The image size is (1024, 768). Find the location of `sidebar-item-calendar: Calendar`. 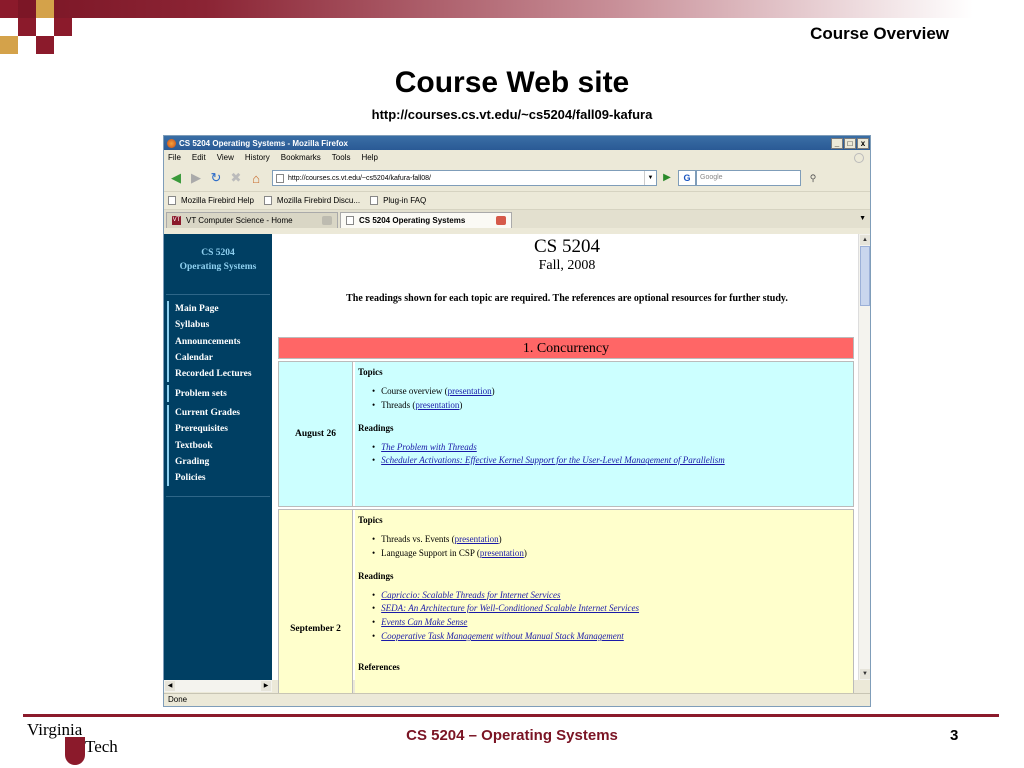

sidebar-item-calendar: Calendar is located at coordinates (219, 358).